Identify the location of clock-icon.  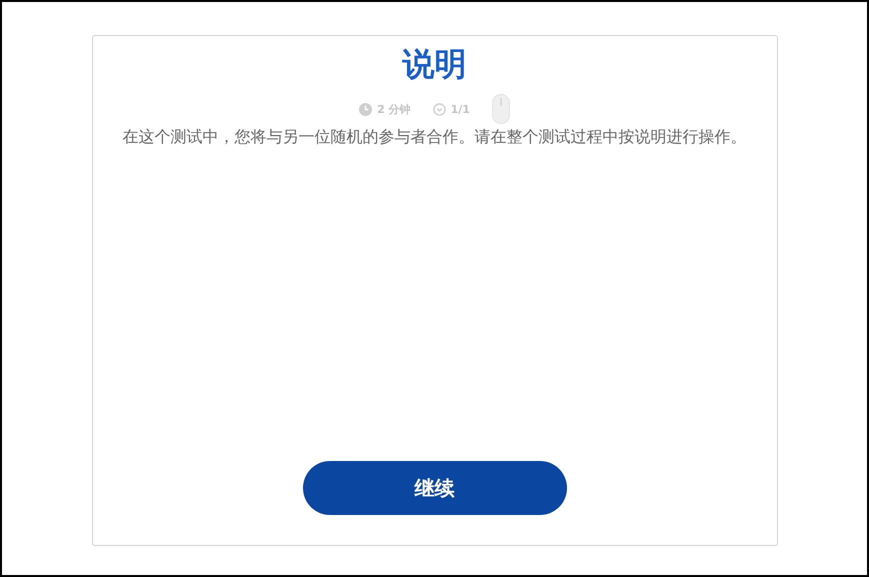
(365, 109).